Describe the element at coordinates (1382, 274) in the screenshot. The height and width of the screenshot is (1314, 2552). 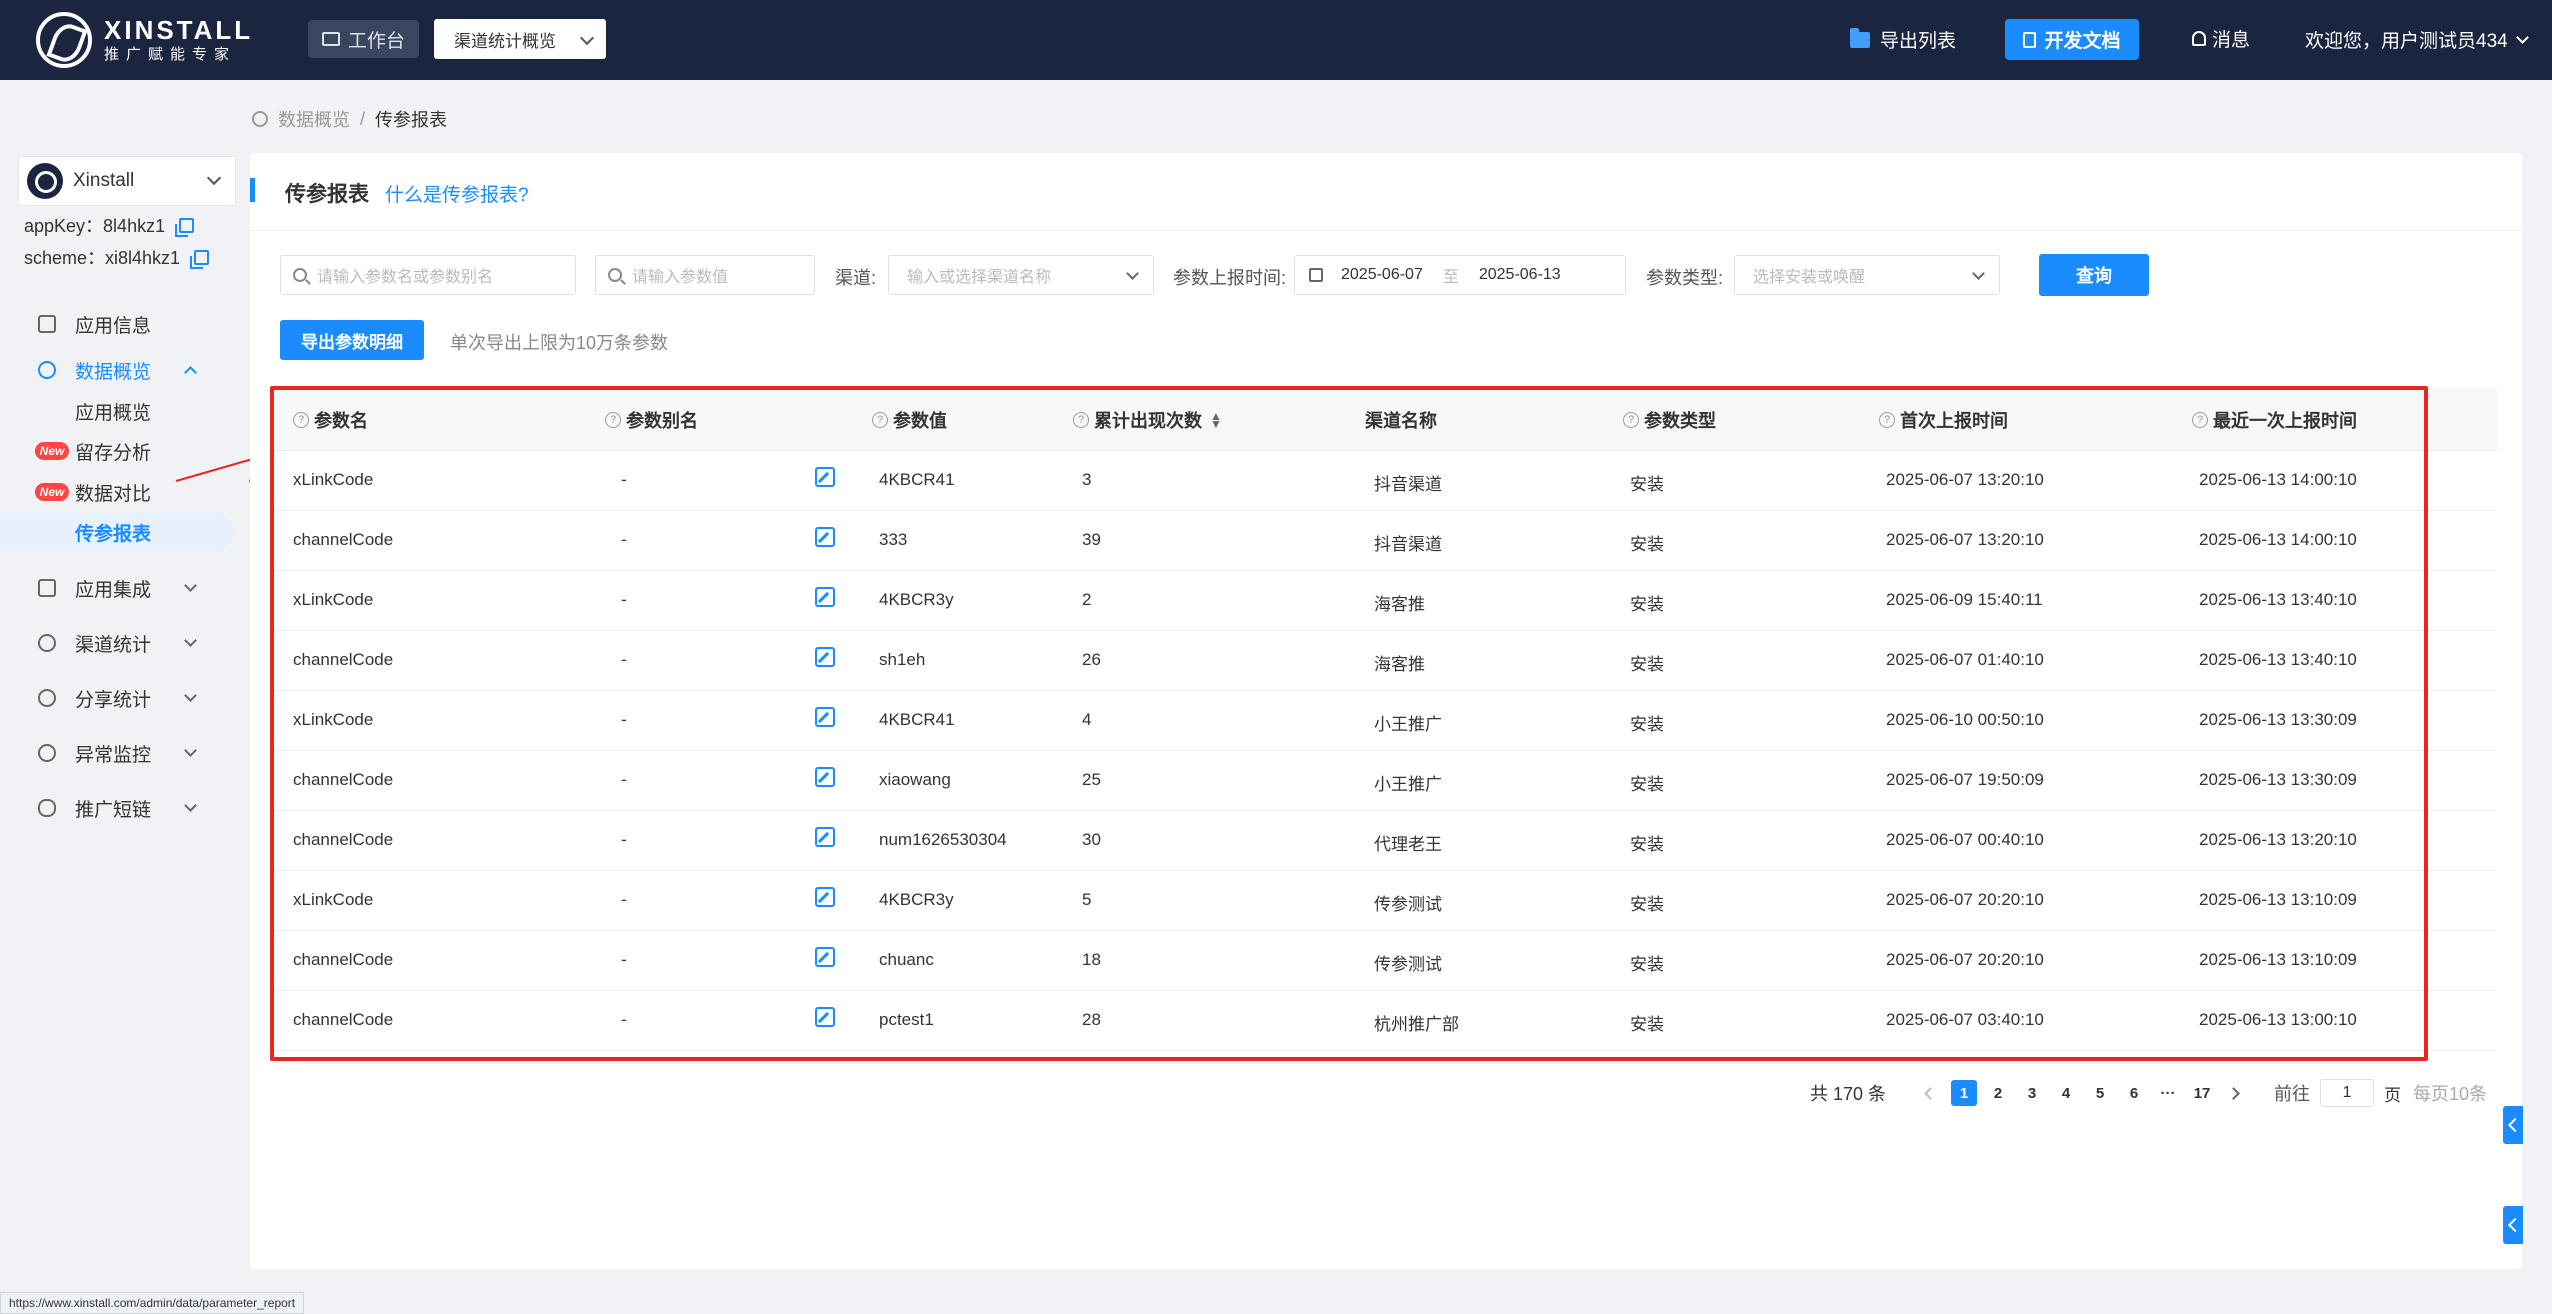
I see `date-start: 2025-06-07` at that location.